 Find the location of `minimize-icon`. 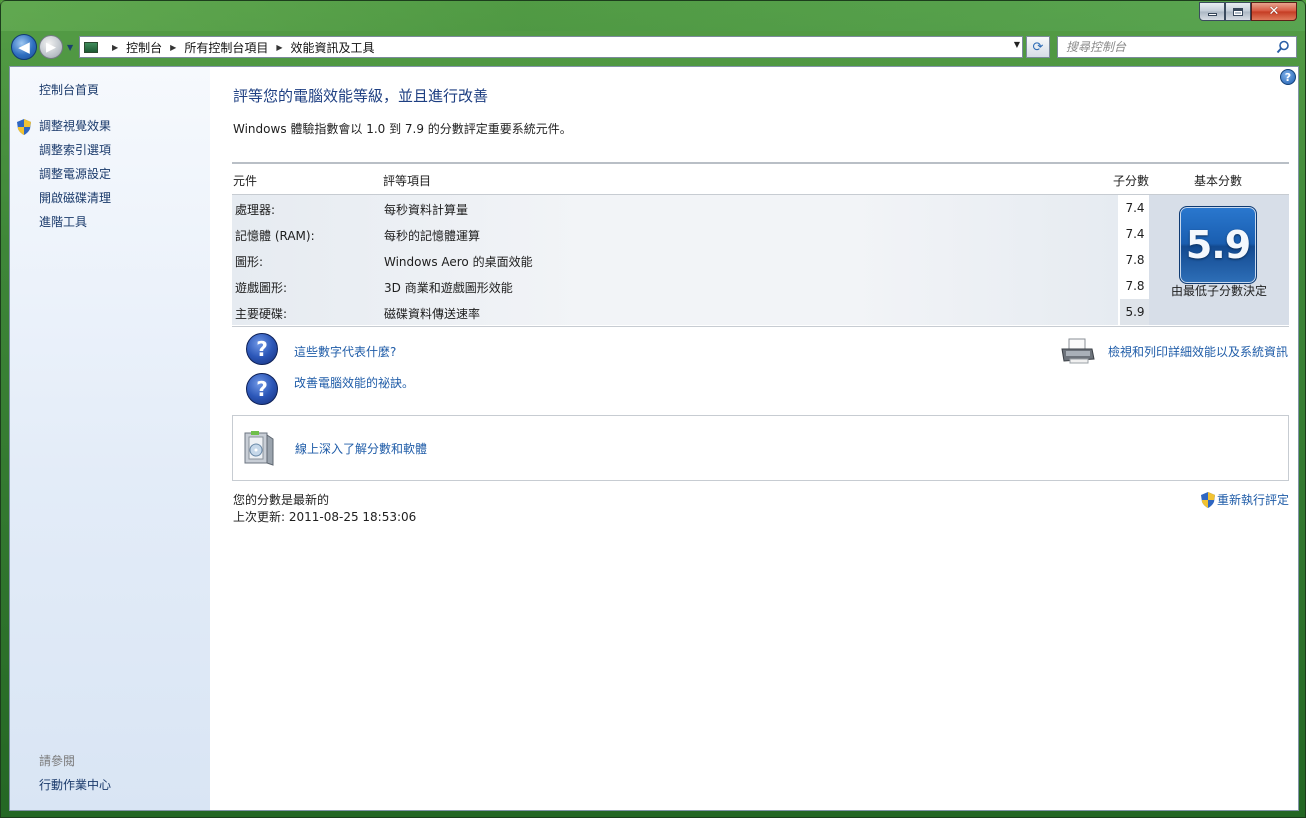

minimize-icon is located at coordinates (1212, 14).